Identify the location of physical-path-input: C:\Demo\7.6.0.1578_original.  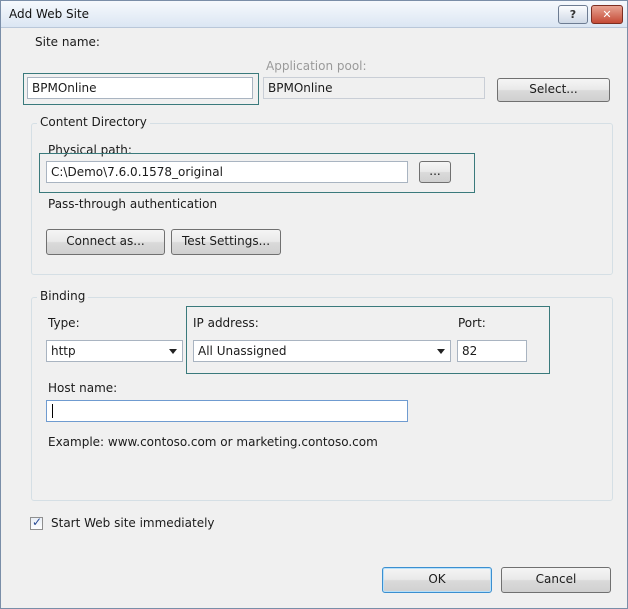
(227, 172).